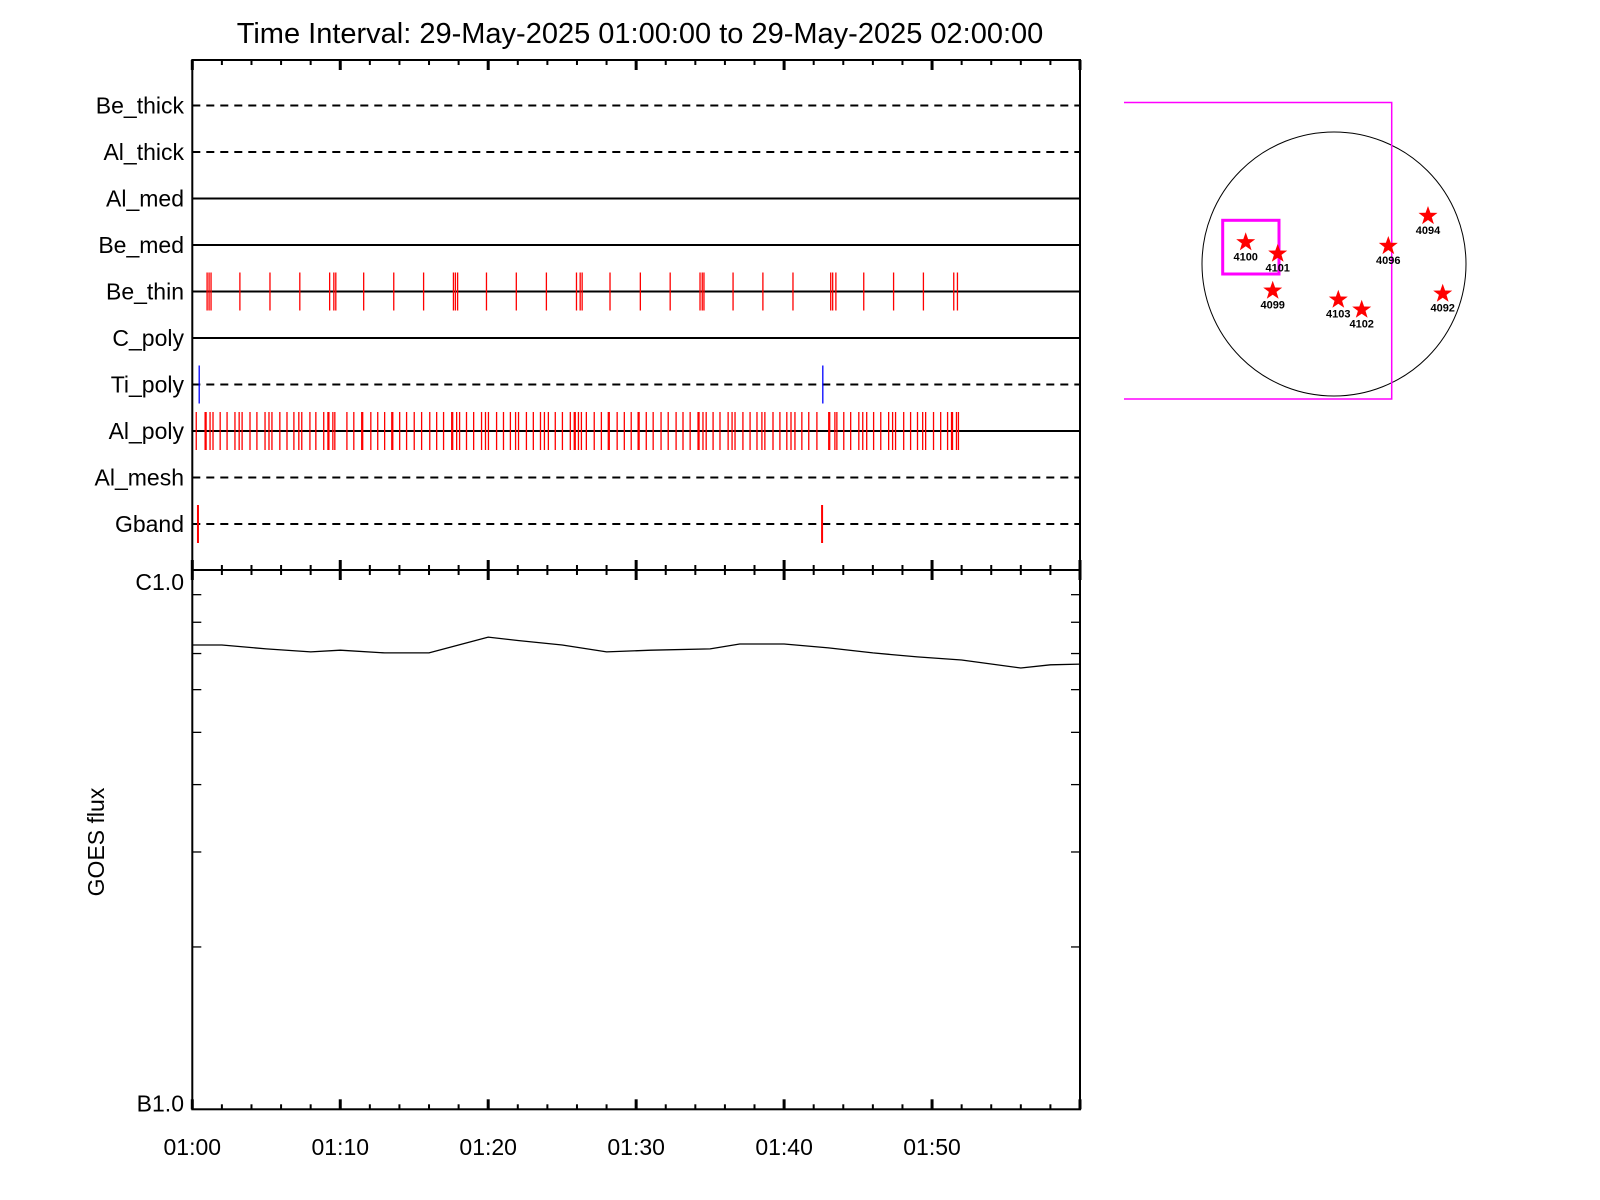  What do you see at coordinates (139, 478) in the screenshot?
I see `row-label: Al_mesh` at bounding box center [139, 478].